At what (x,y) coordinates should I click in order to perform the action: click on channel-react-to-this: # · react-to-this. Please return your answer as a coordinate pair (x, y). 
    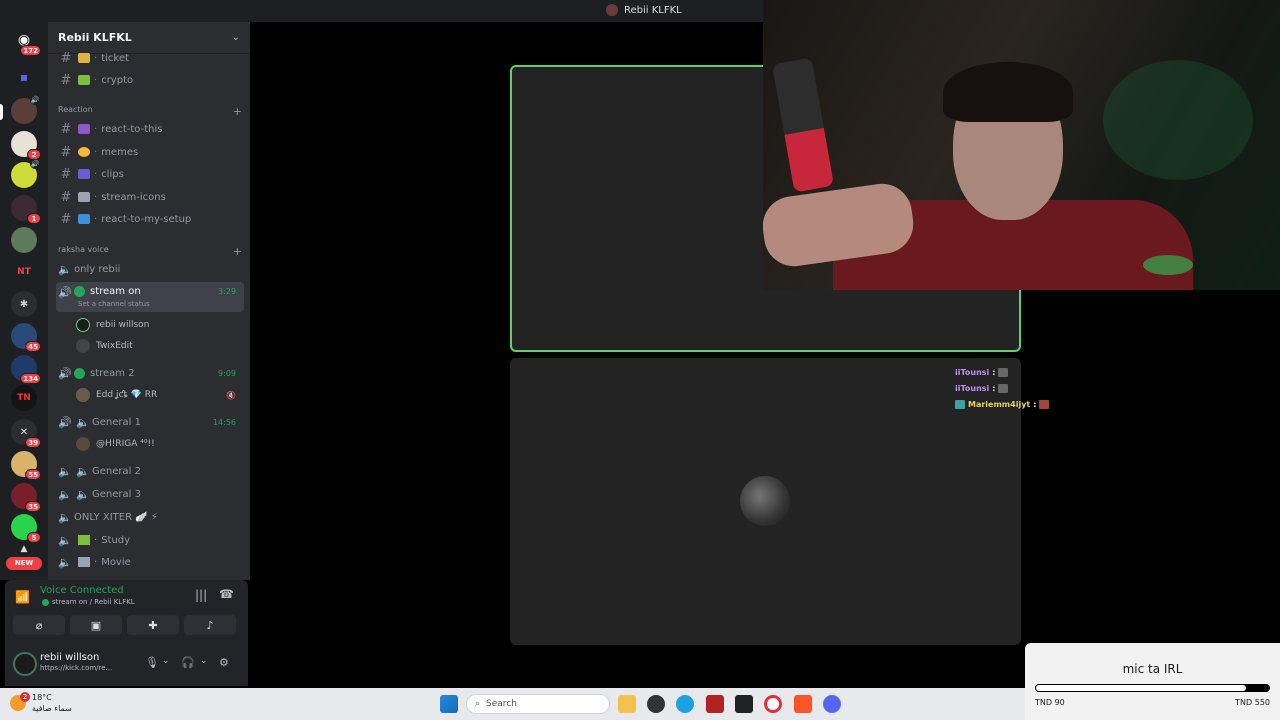
    Looking at the image, I should click on (150, 129).